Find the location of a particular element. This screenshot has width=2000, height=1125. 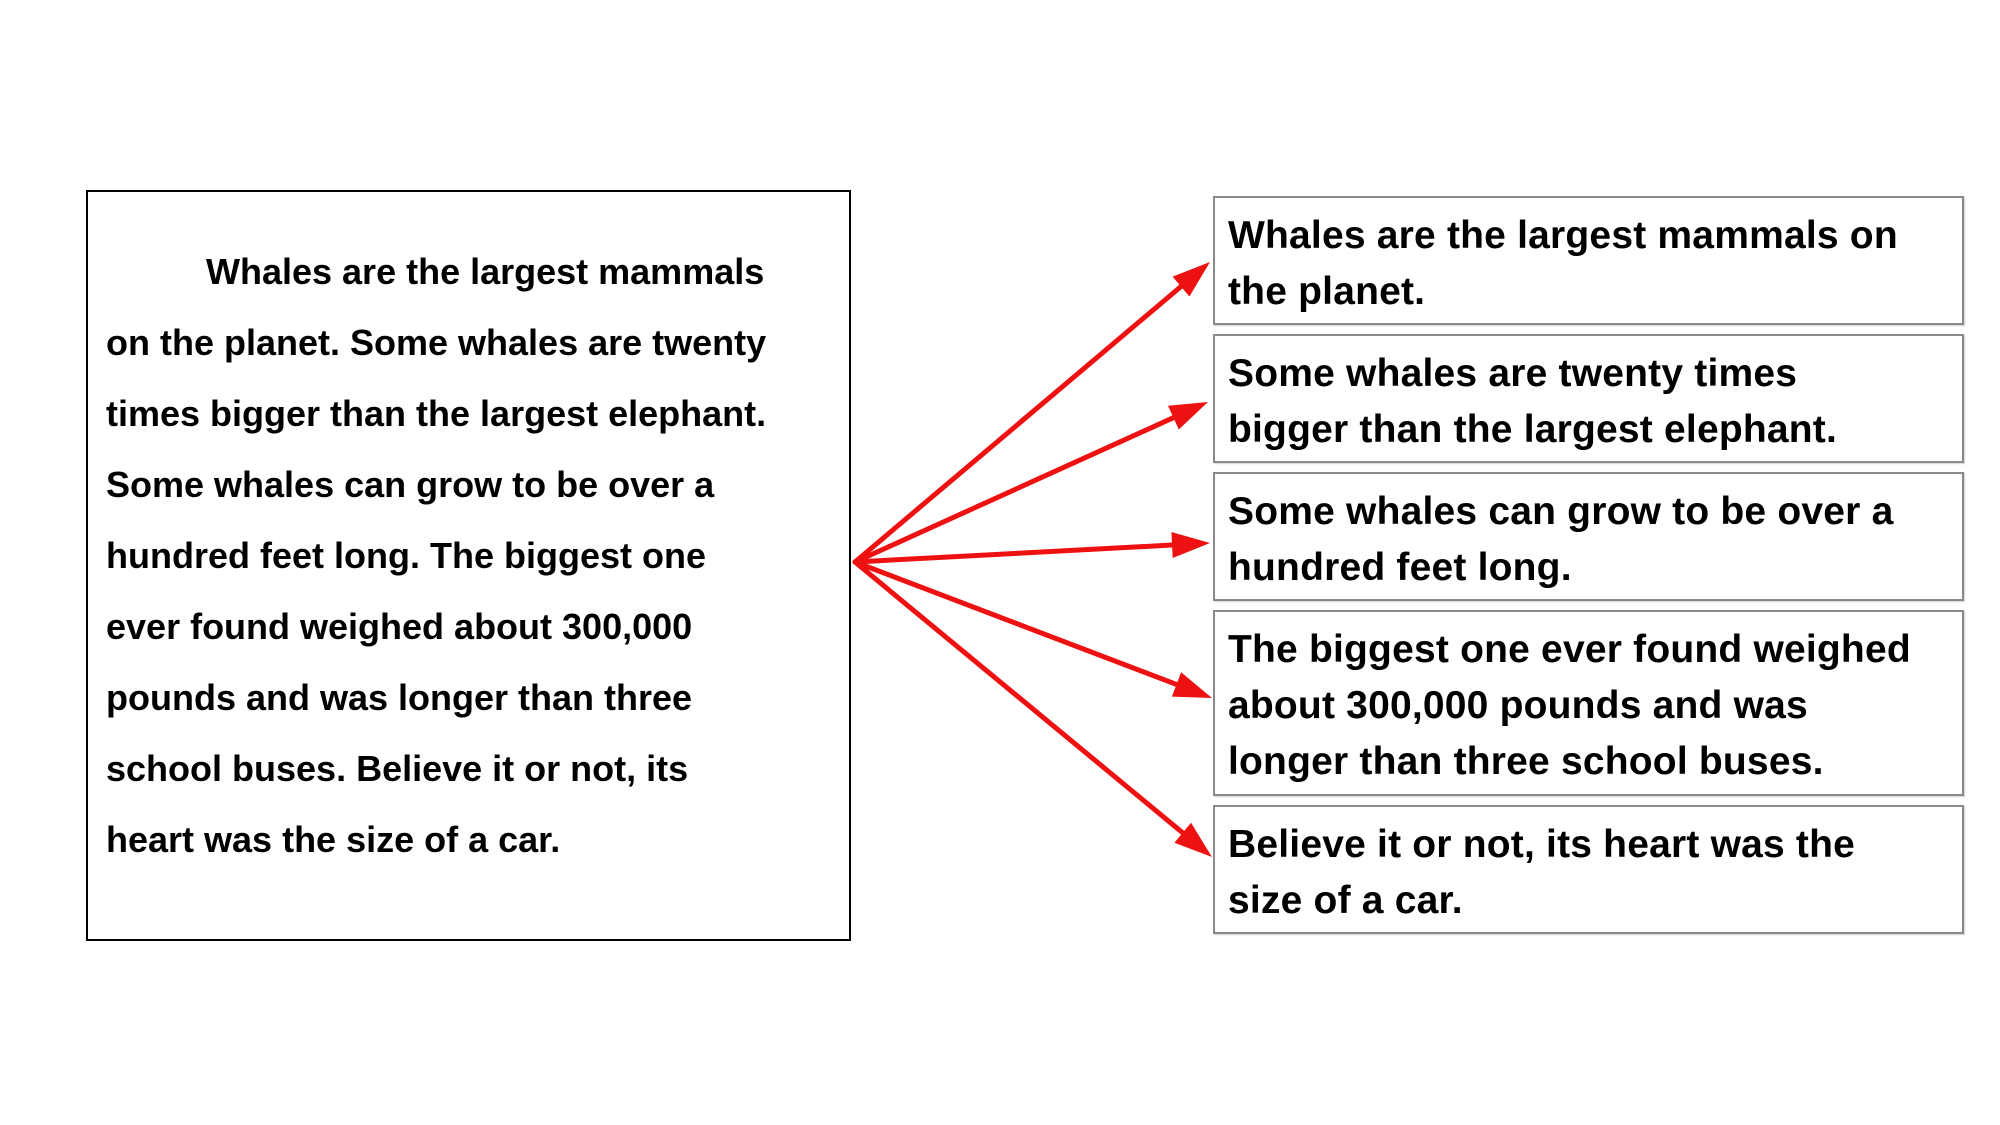

sentence-5-line-2: size of a car. is located at coordinates (1345, 900).